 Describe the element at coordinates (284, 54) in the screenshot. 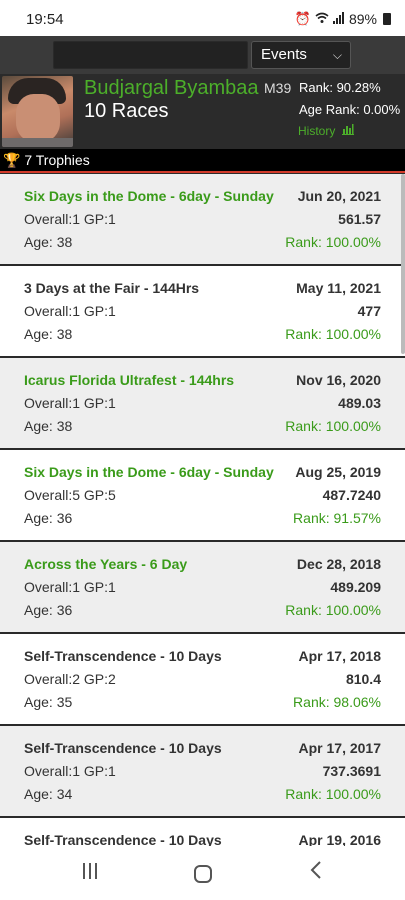

I see `events-dropdown-label: Events` at that location.